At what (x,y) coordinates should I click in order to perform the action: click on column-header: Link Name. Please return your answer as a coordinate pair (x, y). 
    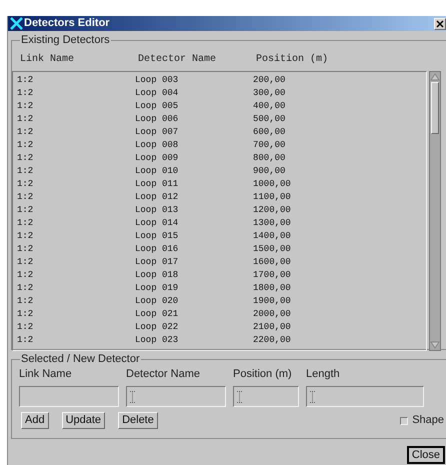
    Looking at the image, I should click on (48, 59).